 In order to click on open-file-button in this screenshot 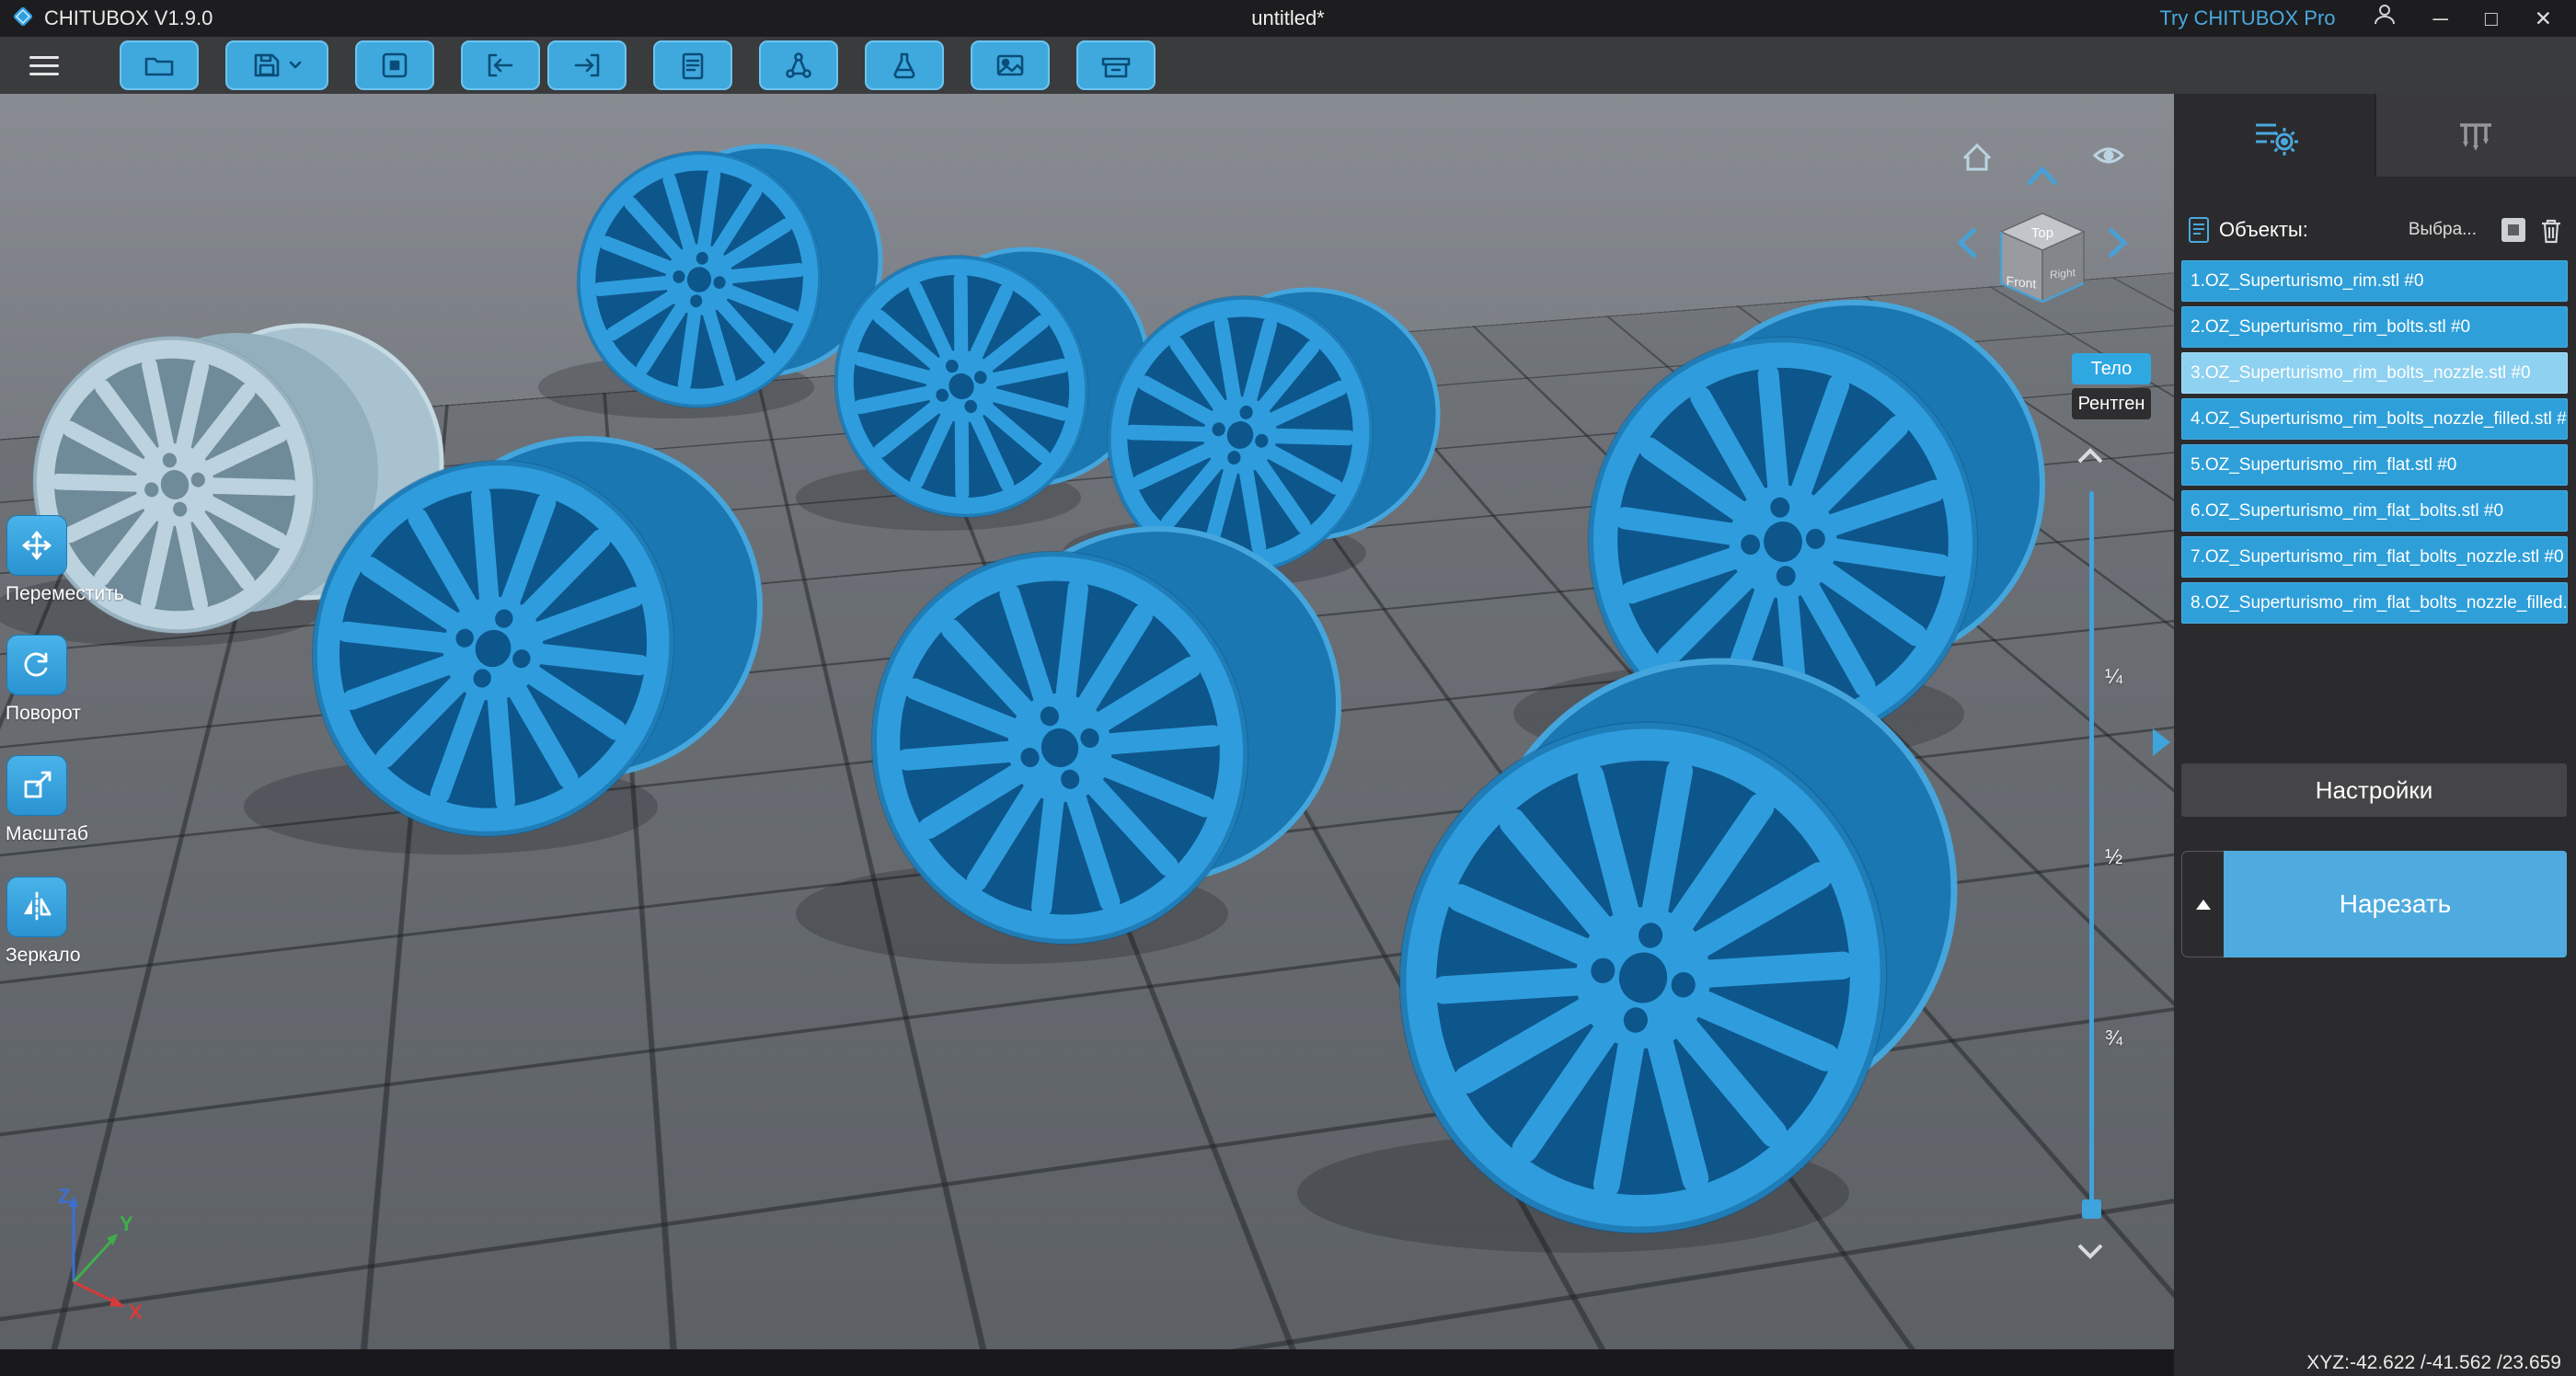, I will do `click(159, 65)`.